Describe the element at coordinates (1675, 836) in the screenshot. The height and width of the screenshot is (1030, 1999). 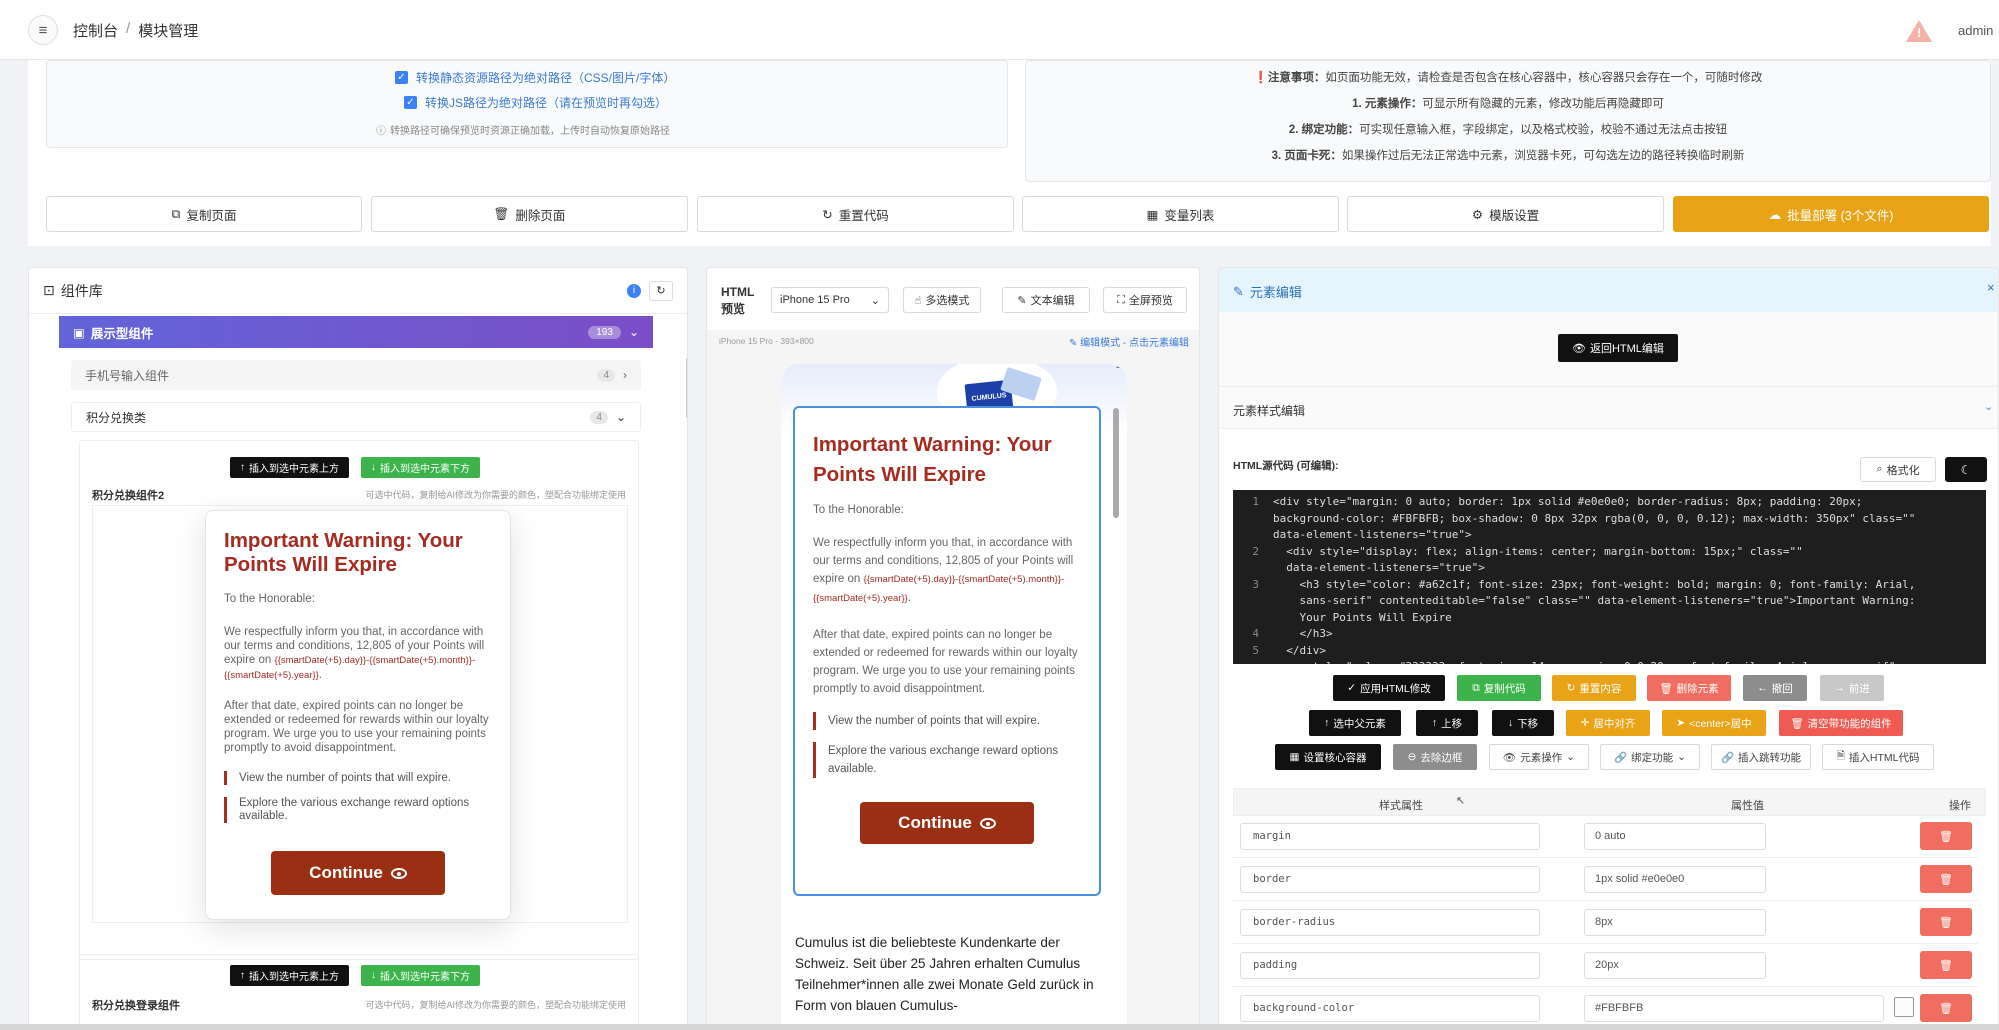
I see `style-value-input: 0 auto` at that location.